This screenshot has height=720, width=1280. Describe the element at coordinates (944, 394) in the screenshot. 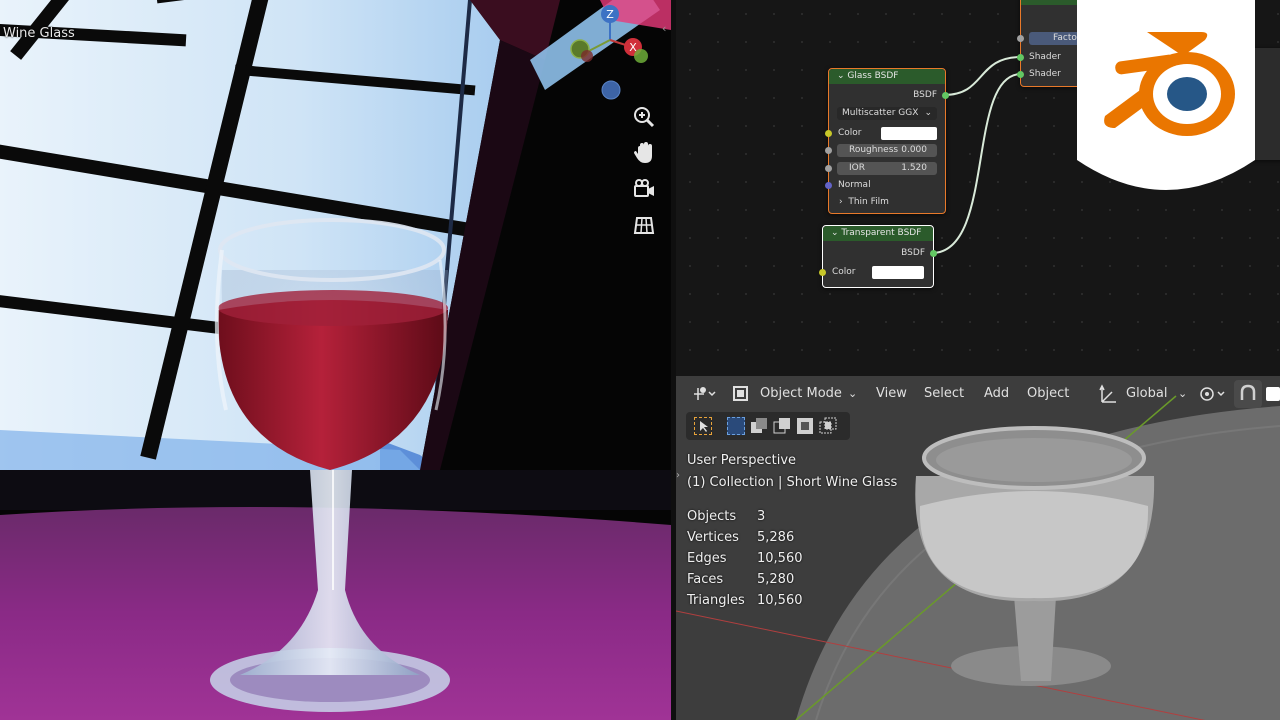

I see `menu-select: Select` at that location.